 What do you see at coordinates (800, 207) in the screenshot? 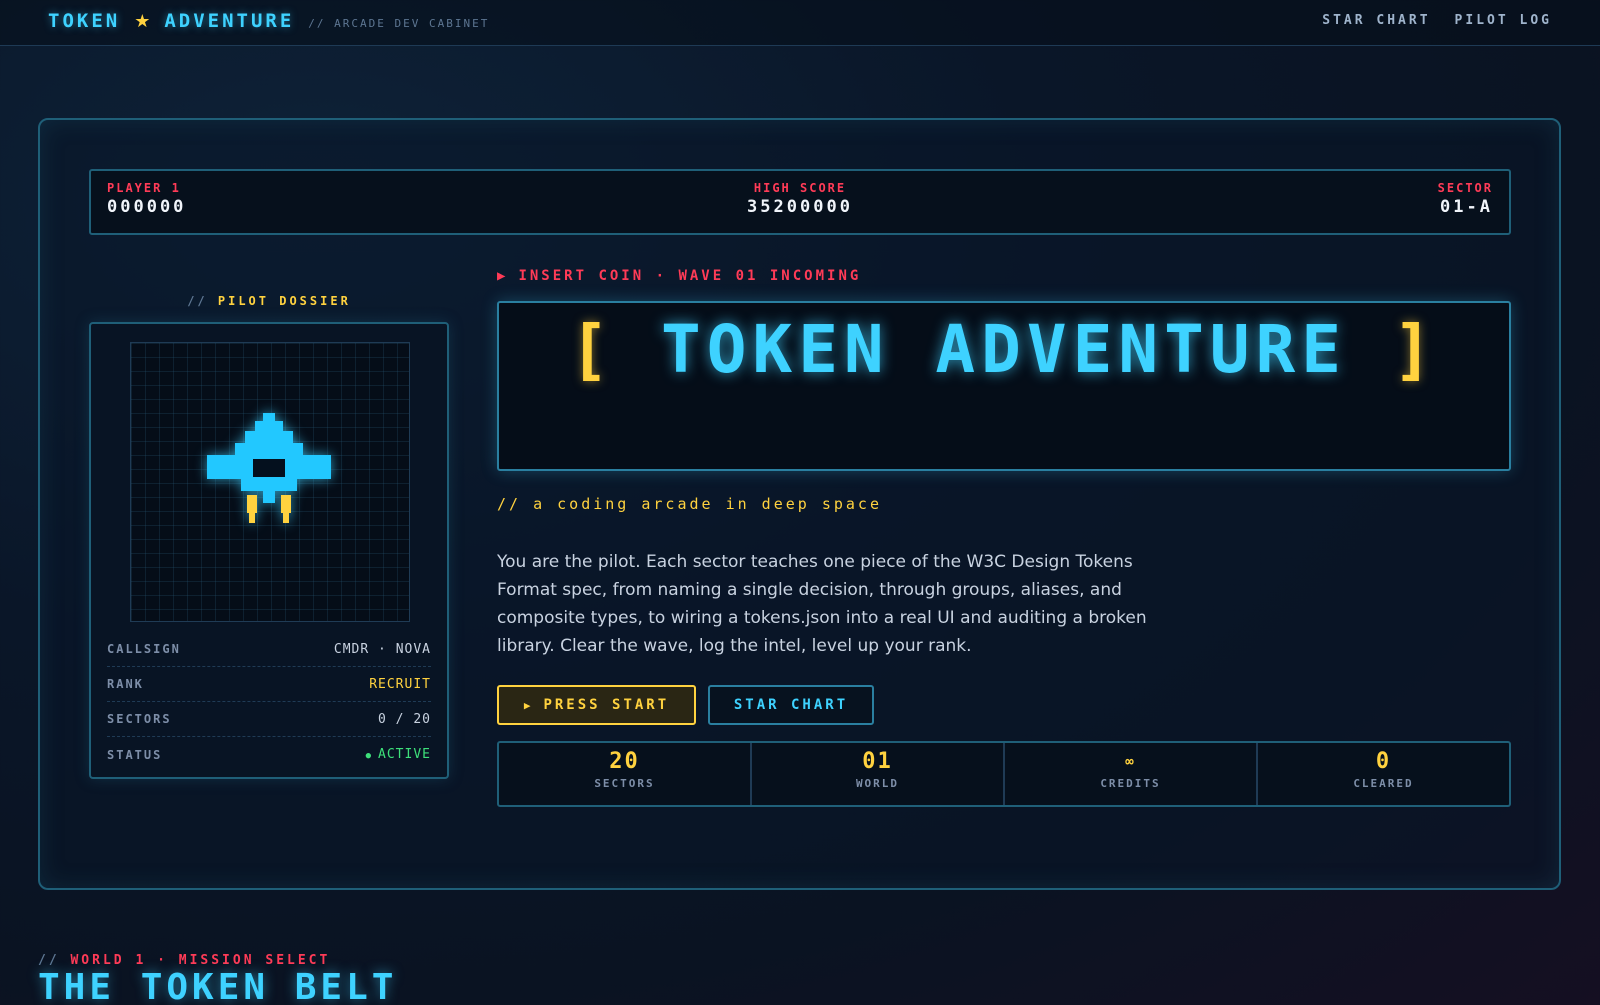
I see `high-score-value: 35200000` at bounding box center [800, 207].